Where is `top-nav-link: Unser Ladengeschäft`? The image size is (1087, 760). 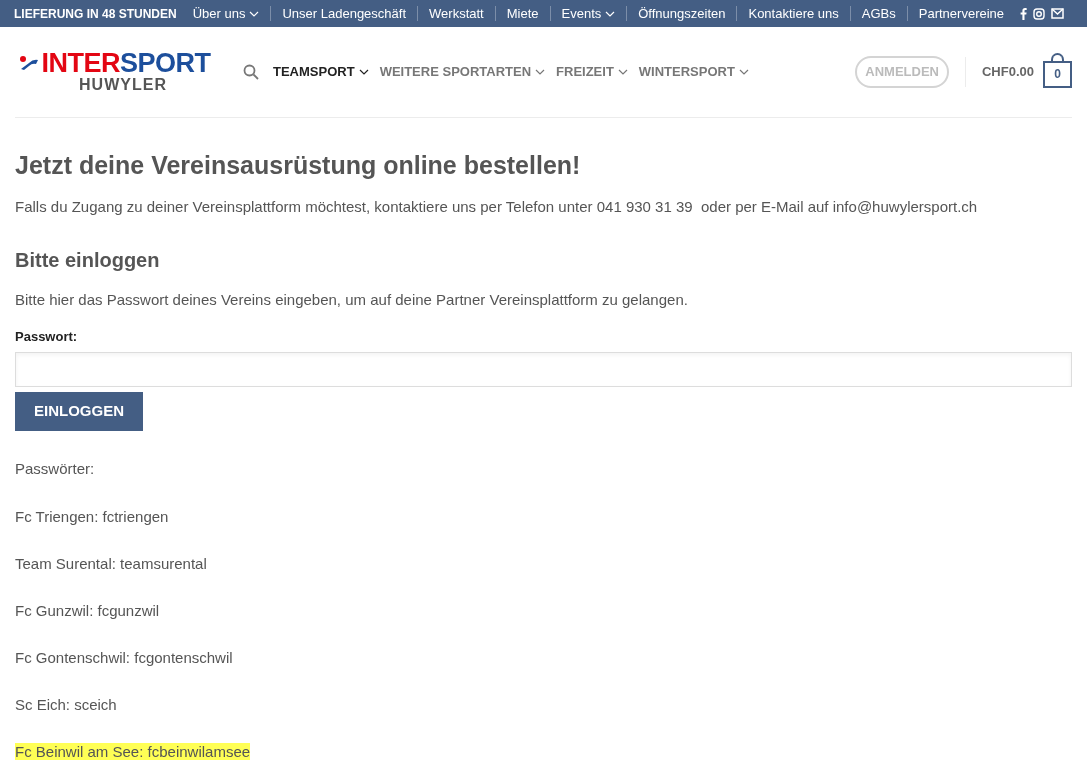
top-nav-link: Unser Ladengeschäft is located at coordinates (344, 13).